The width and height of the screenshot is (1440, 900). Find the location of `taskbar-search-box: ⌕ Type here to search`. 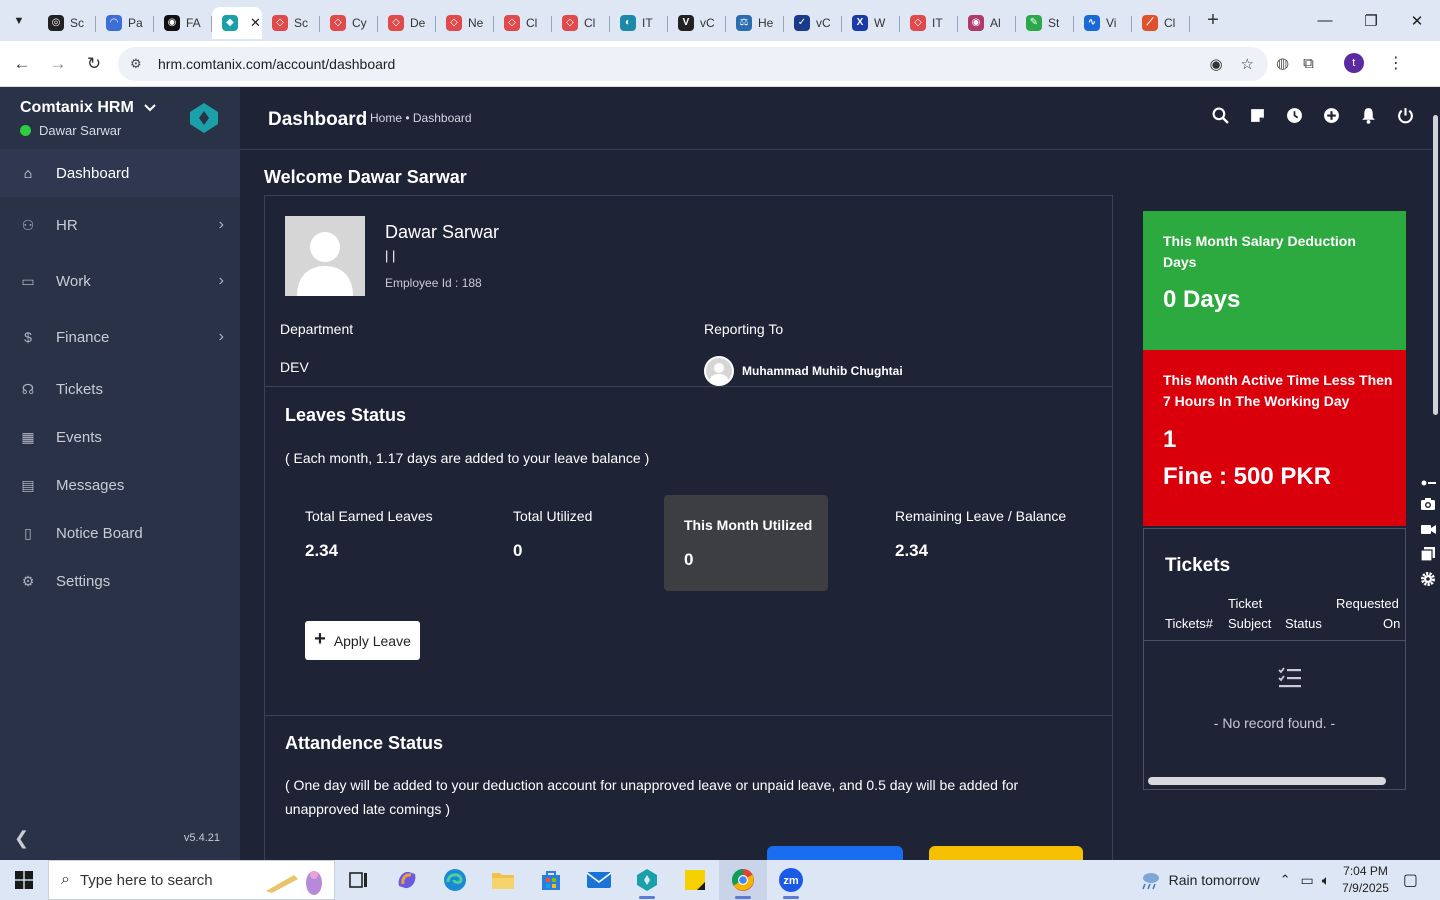

taskbar-search-box: ⌕ Type here to search is located at coordinates (191, 880).